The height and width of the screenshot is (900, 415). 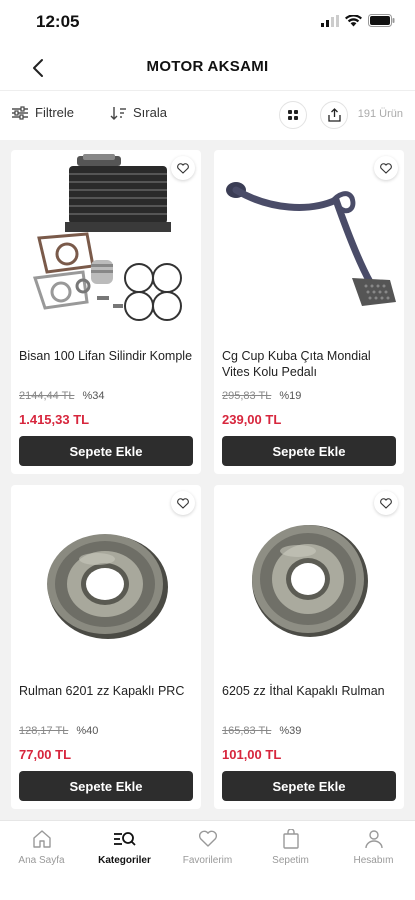 I want to click on product-count: 191 Ürün, so click(x=380, y=114).